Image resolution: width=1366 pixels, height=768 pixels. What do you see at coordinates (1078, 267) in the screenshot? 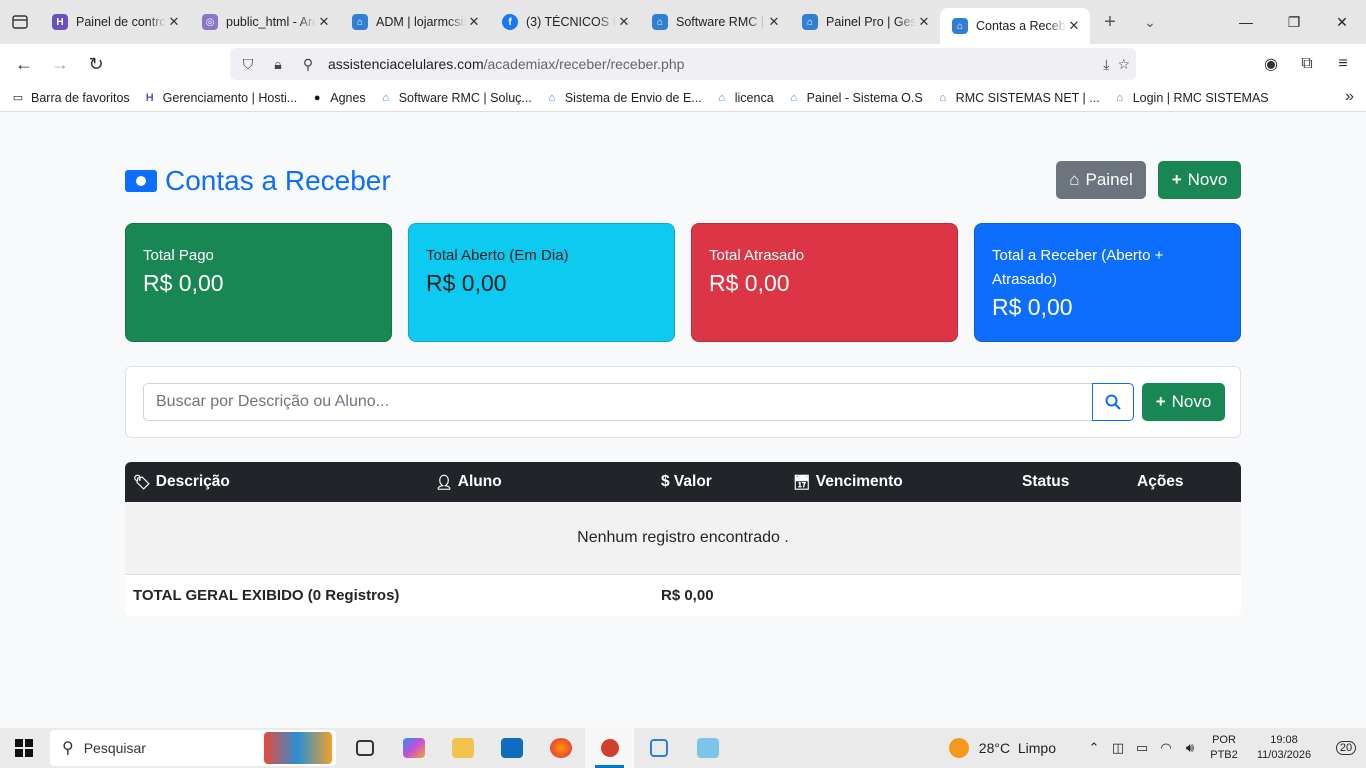
I see `card-label: Total a Receber (Aberto + Atrasado)` at bounding box center [1078, 267].